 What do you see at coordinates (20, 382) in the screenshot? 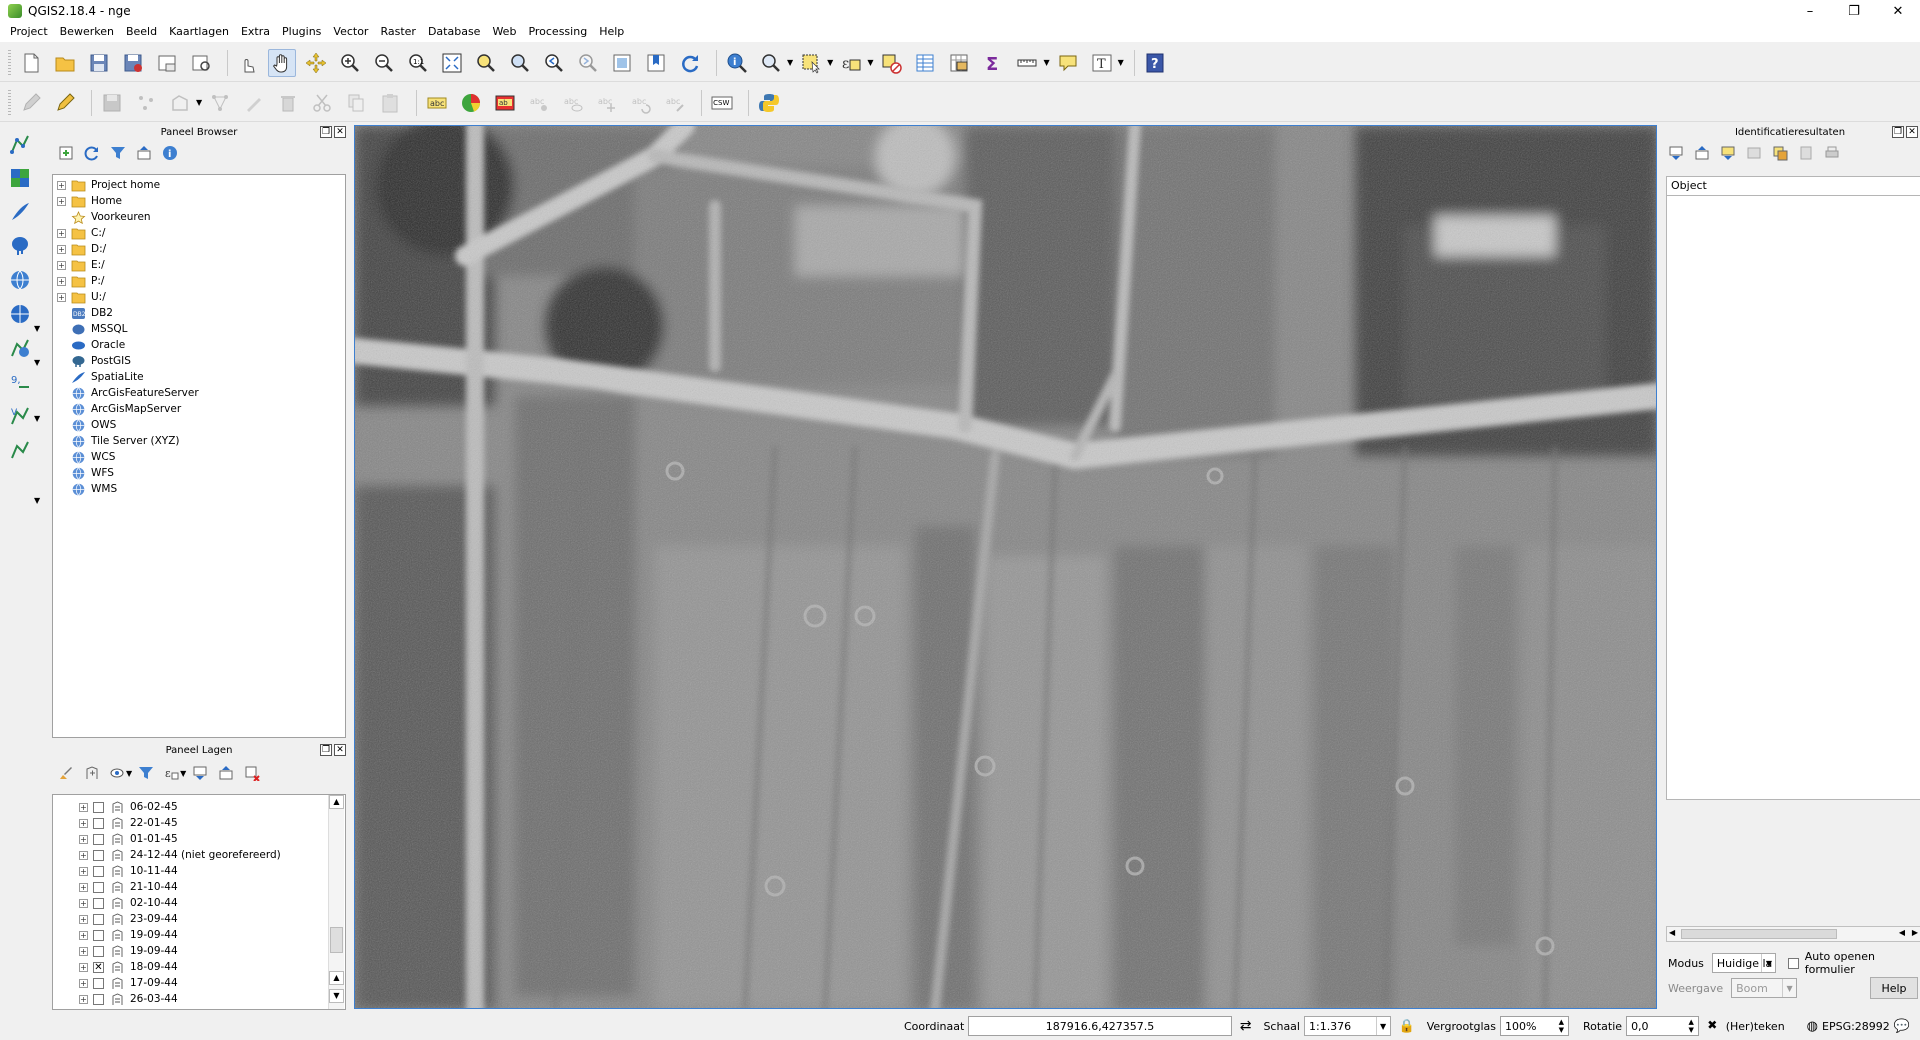
I see `add-delimited-text-layer-button: 9,` at bounding box center [20, 382].